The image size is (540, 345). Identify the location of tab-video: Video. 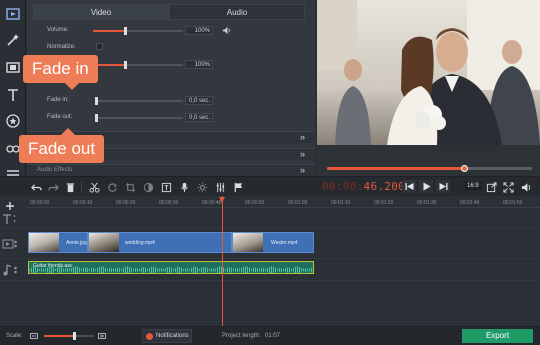
(101, 12).